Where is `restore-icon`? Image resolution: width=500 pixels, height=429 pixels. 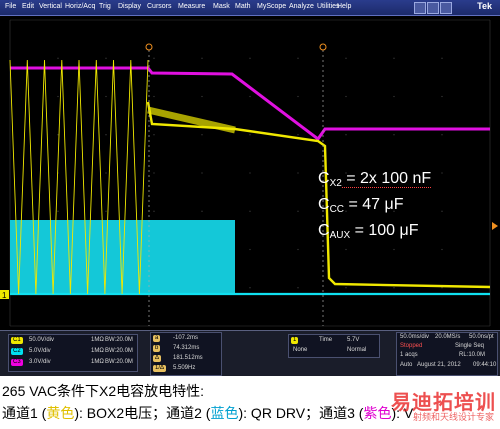 restore-icon is located at coordinates (433, 8).